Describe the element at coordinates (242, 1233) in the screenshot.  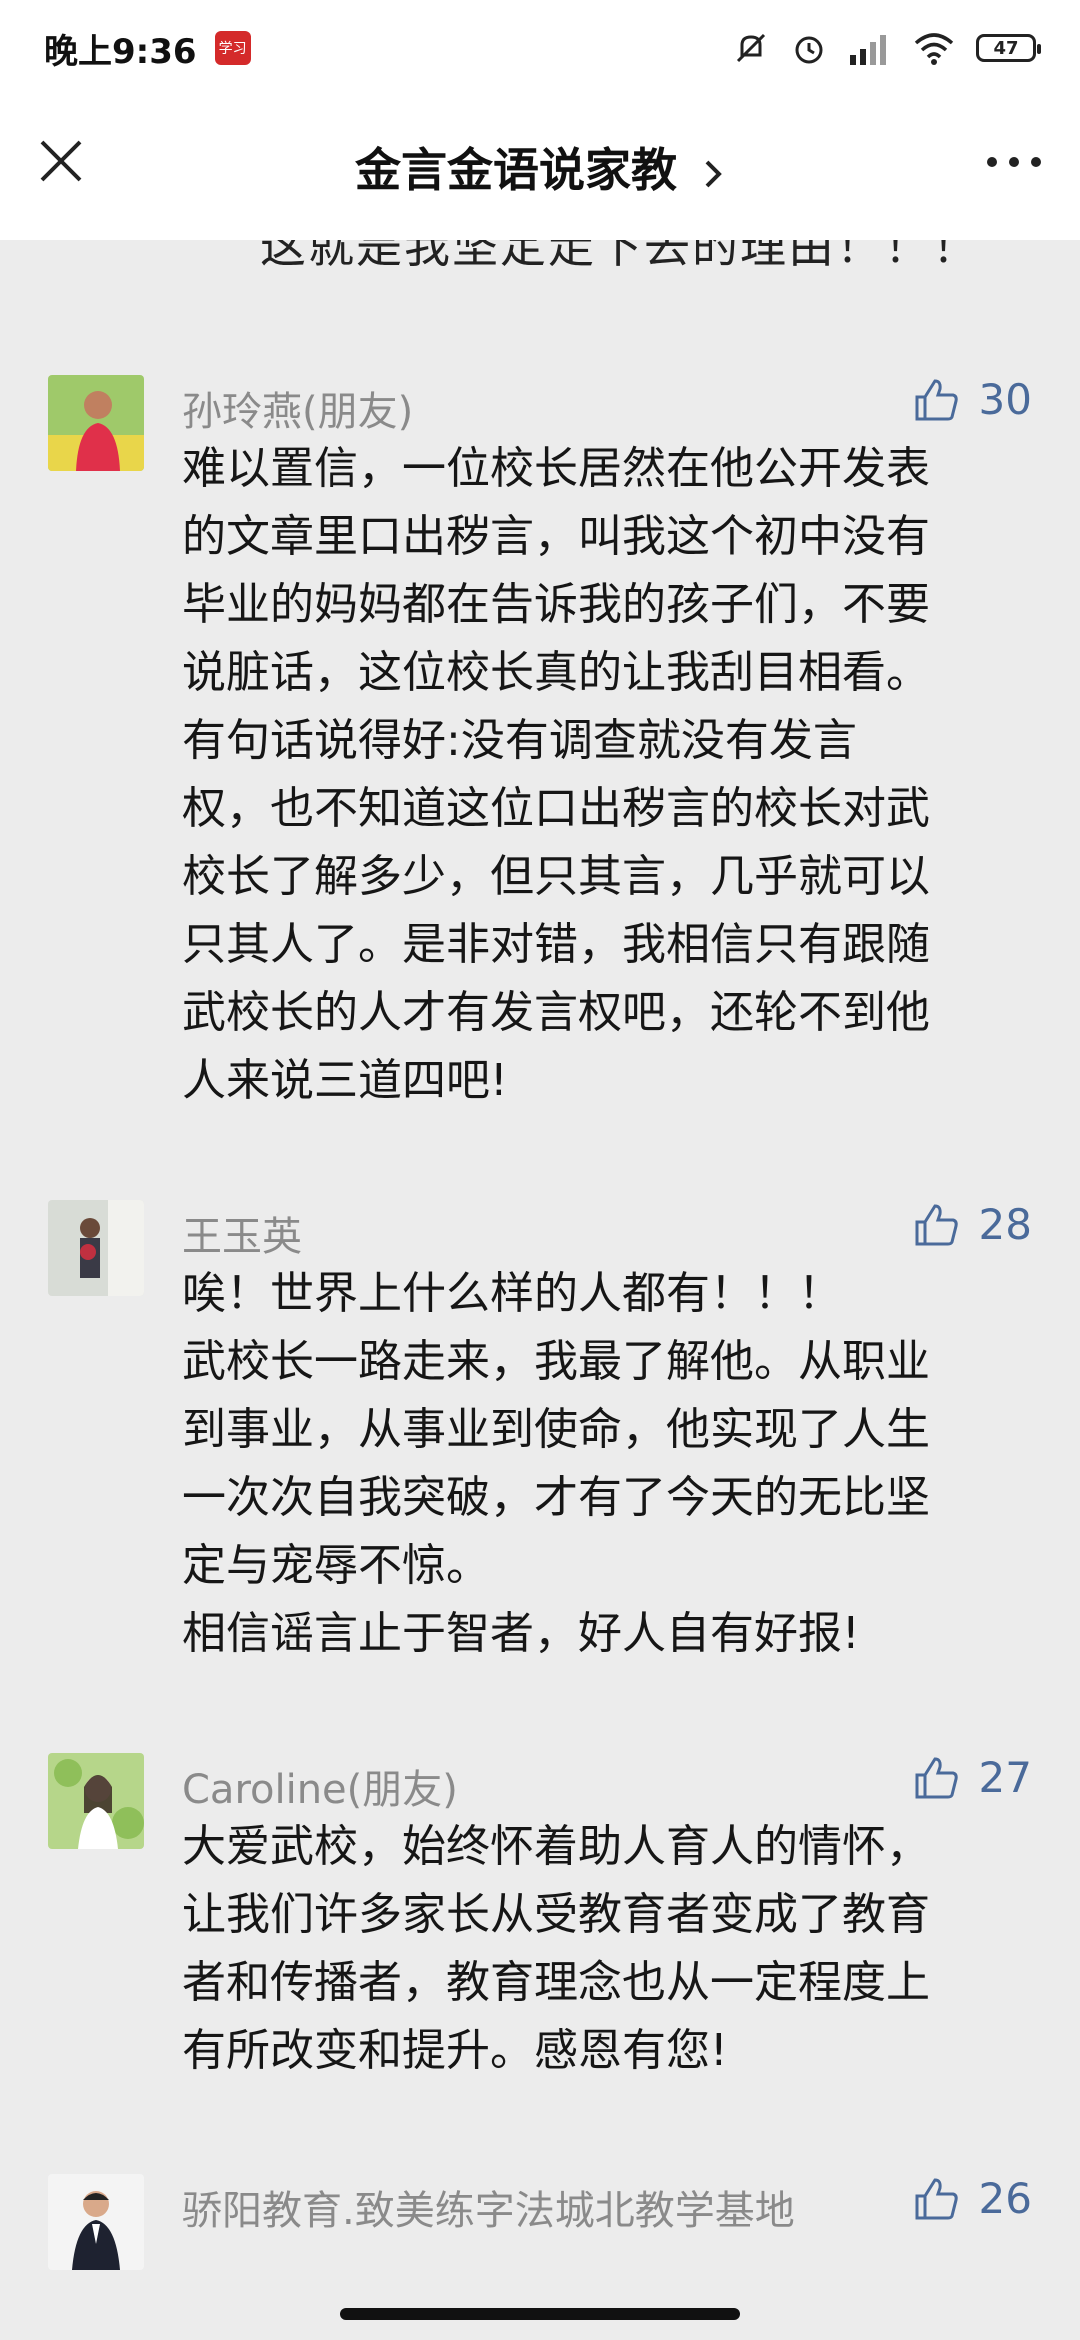
I see `comment-author: 王玉英` at that location.